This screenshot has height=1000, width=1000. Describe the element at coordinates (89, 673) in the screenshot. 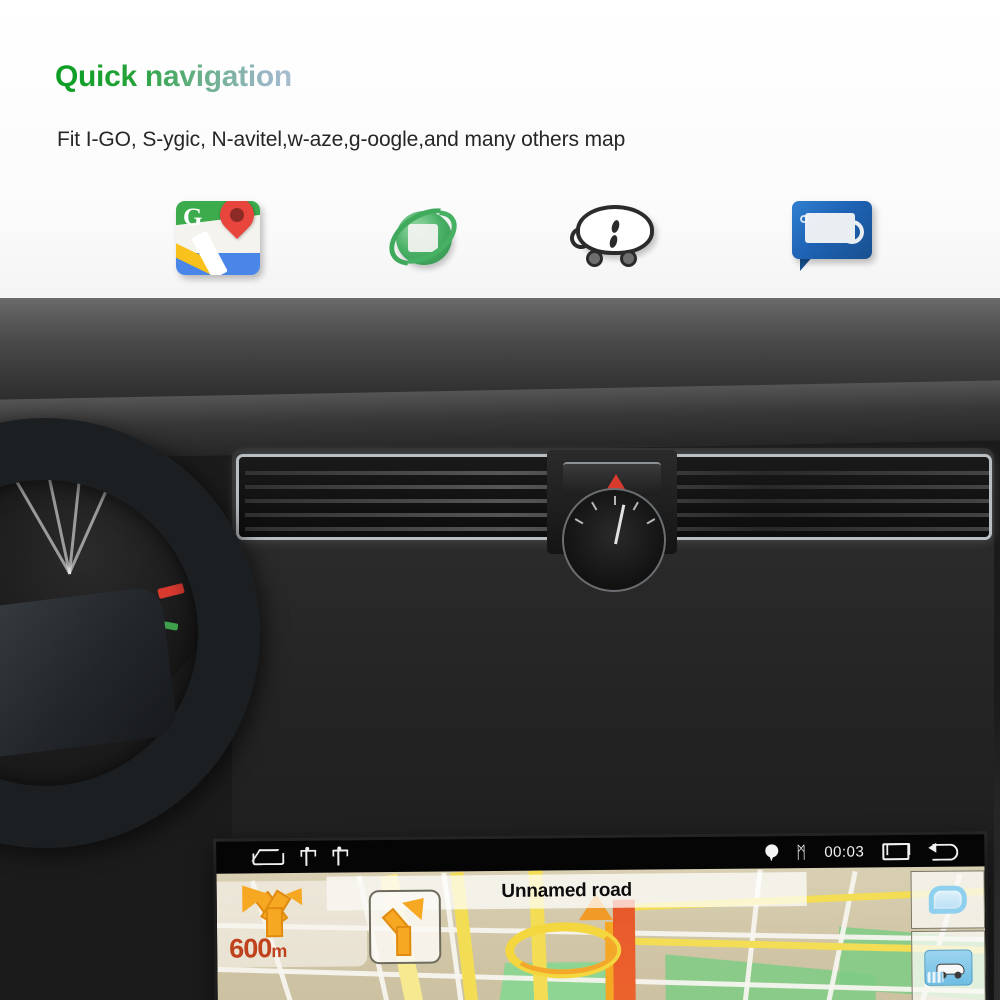

I see `steering-wheel-spoke` at that location.